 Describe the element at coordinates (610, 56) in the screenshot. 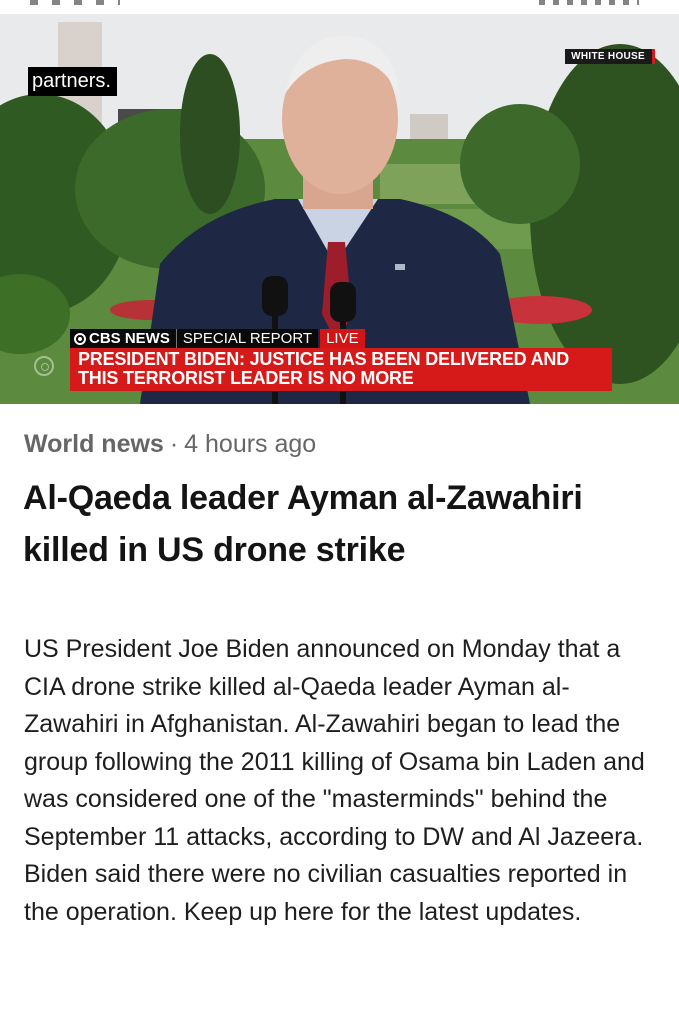

I see `location-badge: WHITE HOUSE` at that location.